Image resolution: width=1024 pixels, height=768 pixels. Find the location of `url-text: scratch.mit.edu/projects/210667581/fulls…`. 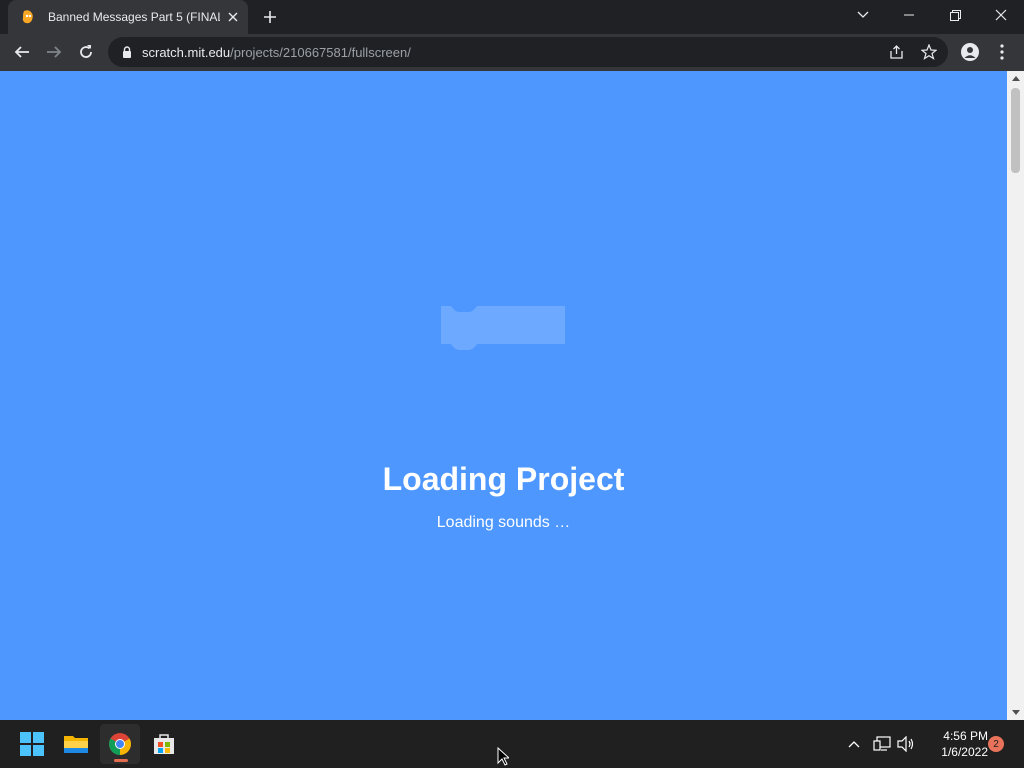

url-text: scratch.mit.edu/projects/210667581/fulls… is located at coordinates (276, 52).